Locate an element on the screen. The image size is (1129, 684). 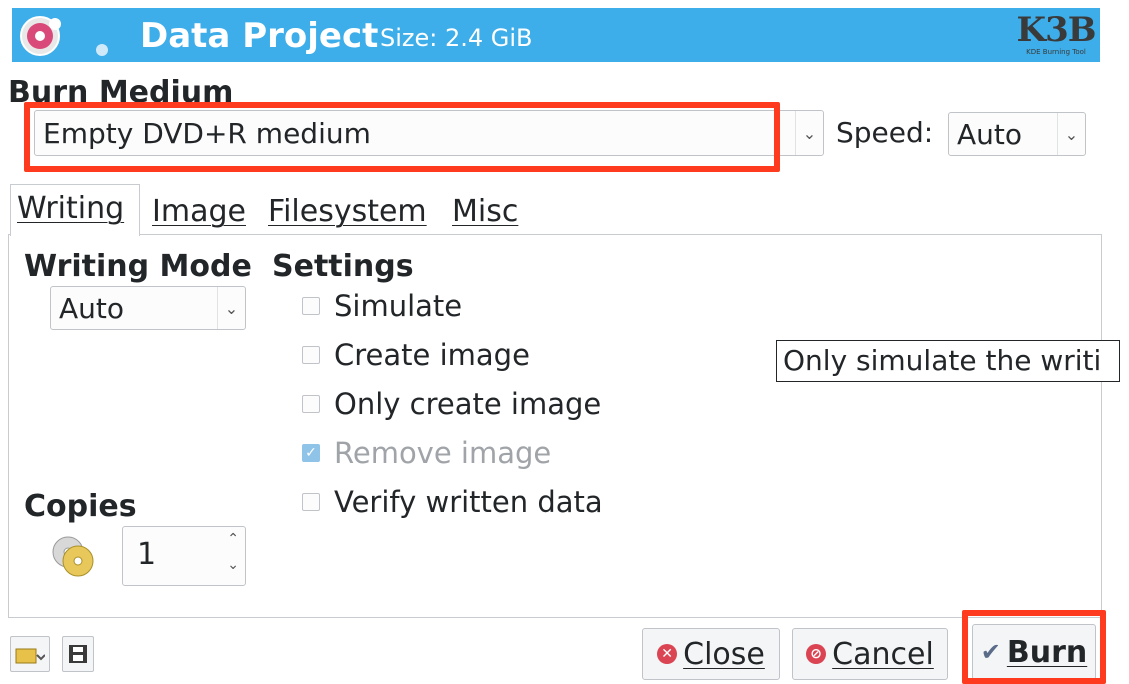
project-size: Size: 2.4 GiB is located at coordinates (456, 38).